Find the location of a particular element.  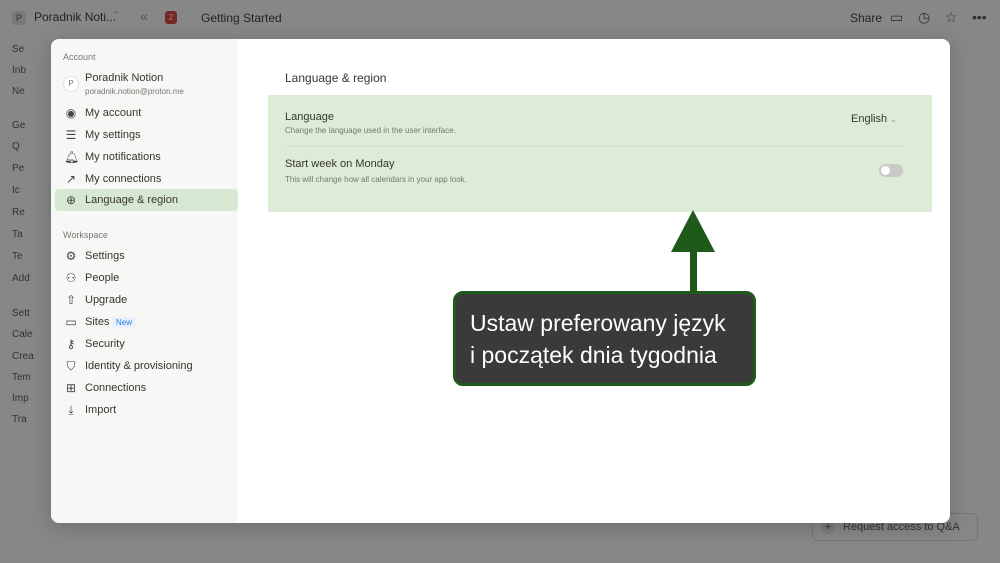

nav-language-region: ⊕ Language & region is located at coordinates (146, 200).